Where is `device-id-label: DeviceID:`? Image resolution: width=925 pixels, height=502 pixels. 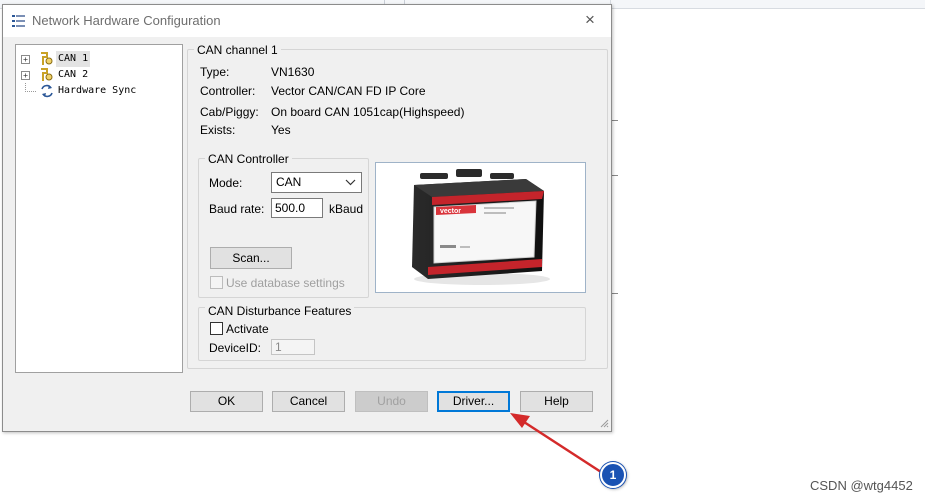 device-id-label: DeviceID: is located at coordinates (235, 348).